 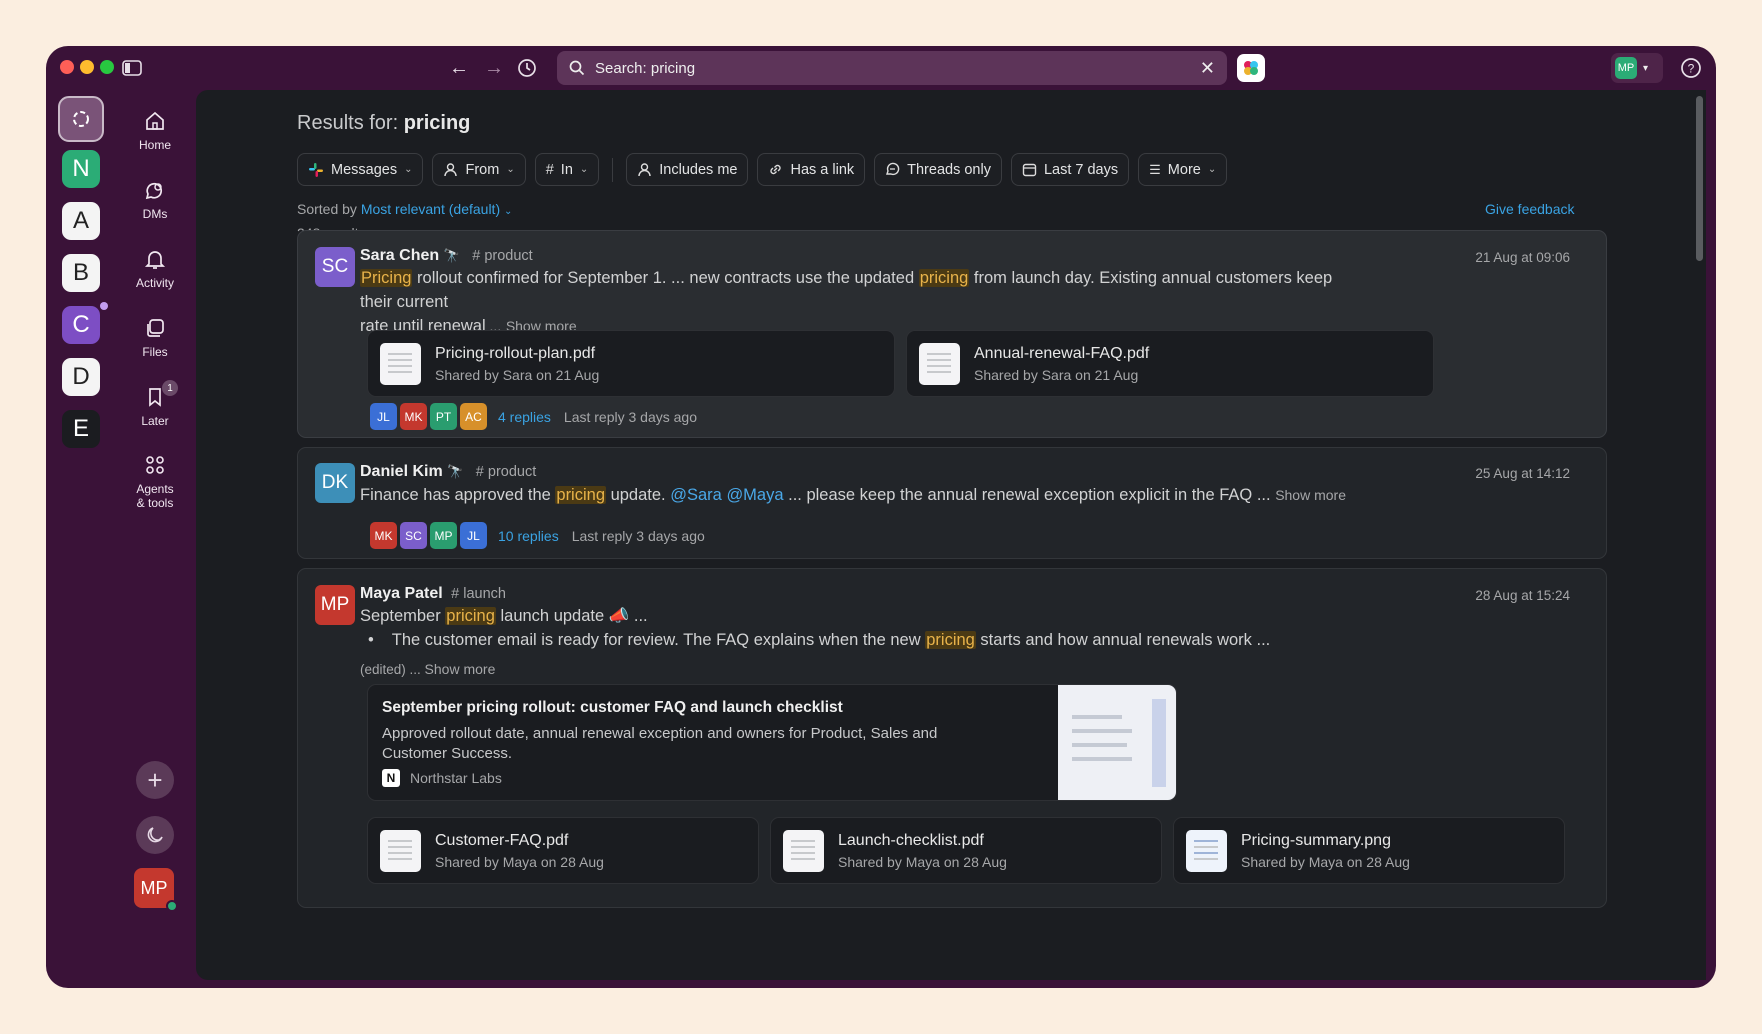 I want to click on reply-avatar: PT, so click(x=443, y=416).